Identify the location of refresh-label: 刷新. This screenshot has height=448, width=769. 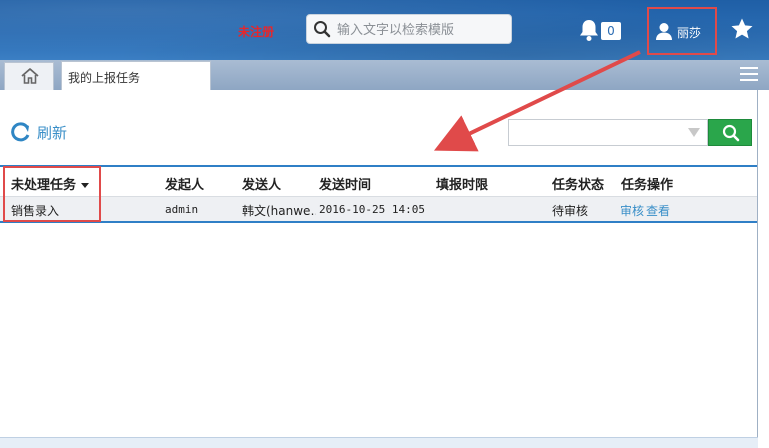
(52, 133).